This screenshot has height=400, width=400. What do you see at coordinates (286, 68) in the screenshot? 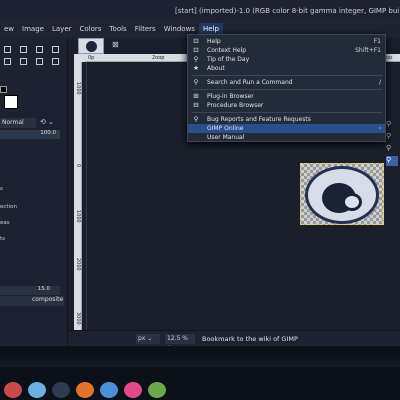
I see `menu-item-about: ★ About` at bounding box center [286, 68].